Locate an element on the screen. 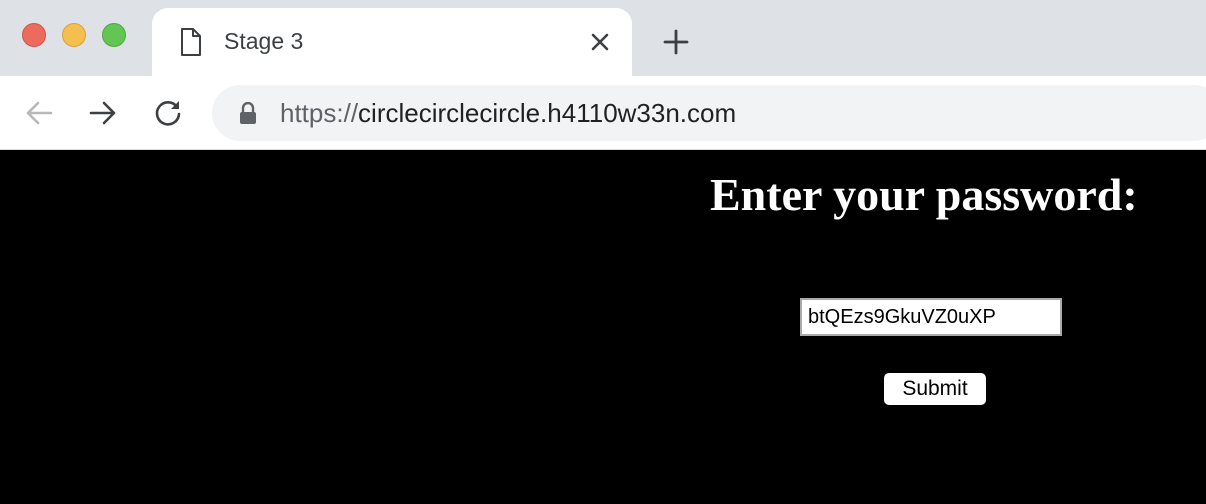  page-heading: Enter your password: is located at coordinates (924, 194).